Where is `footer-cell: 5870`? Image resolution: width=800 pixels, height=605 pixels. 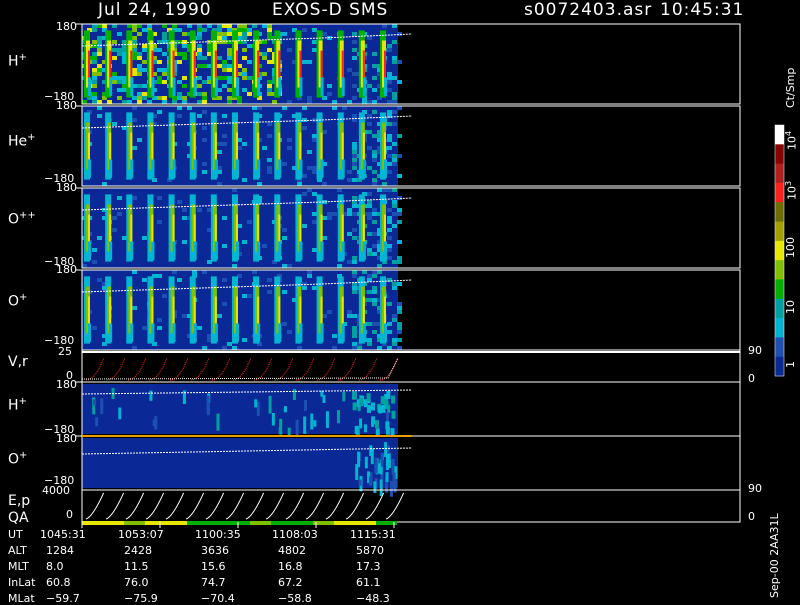
footer-cell: 5870 is located at coordinates (370, 550).